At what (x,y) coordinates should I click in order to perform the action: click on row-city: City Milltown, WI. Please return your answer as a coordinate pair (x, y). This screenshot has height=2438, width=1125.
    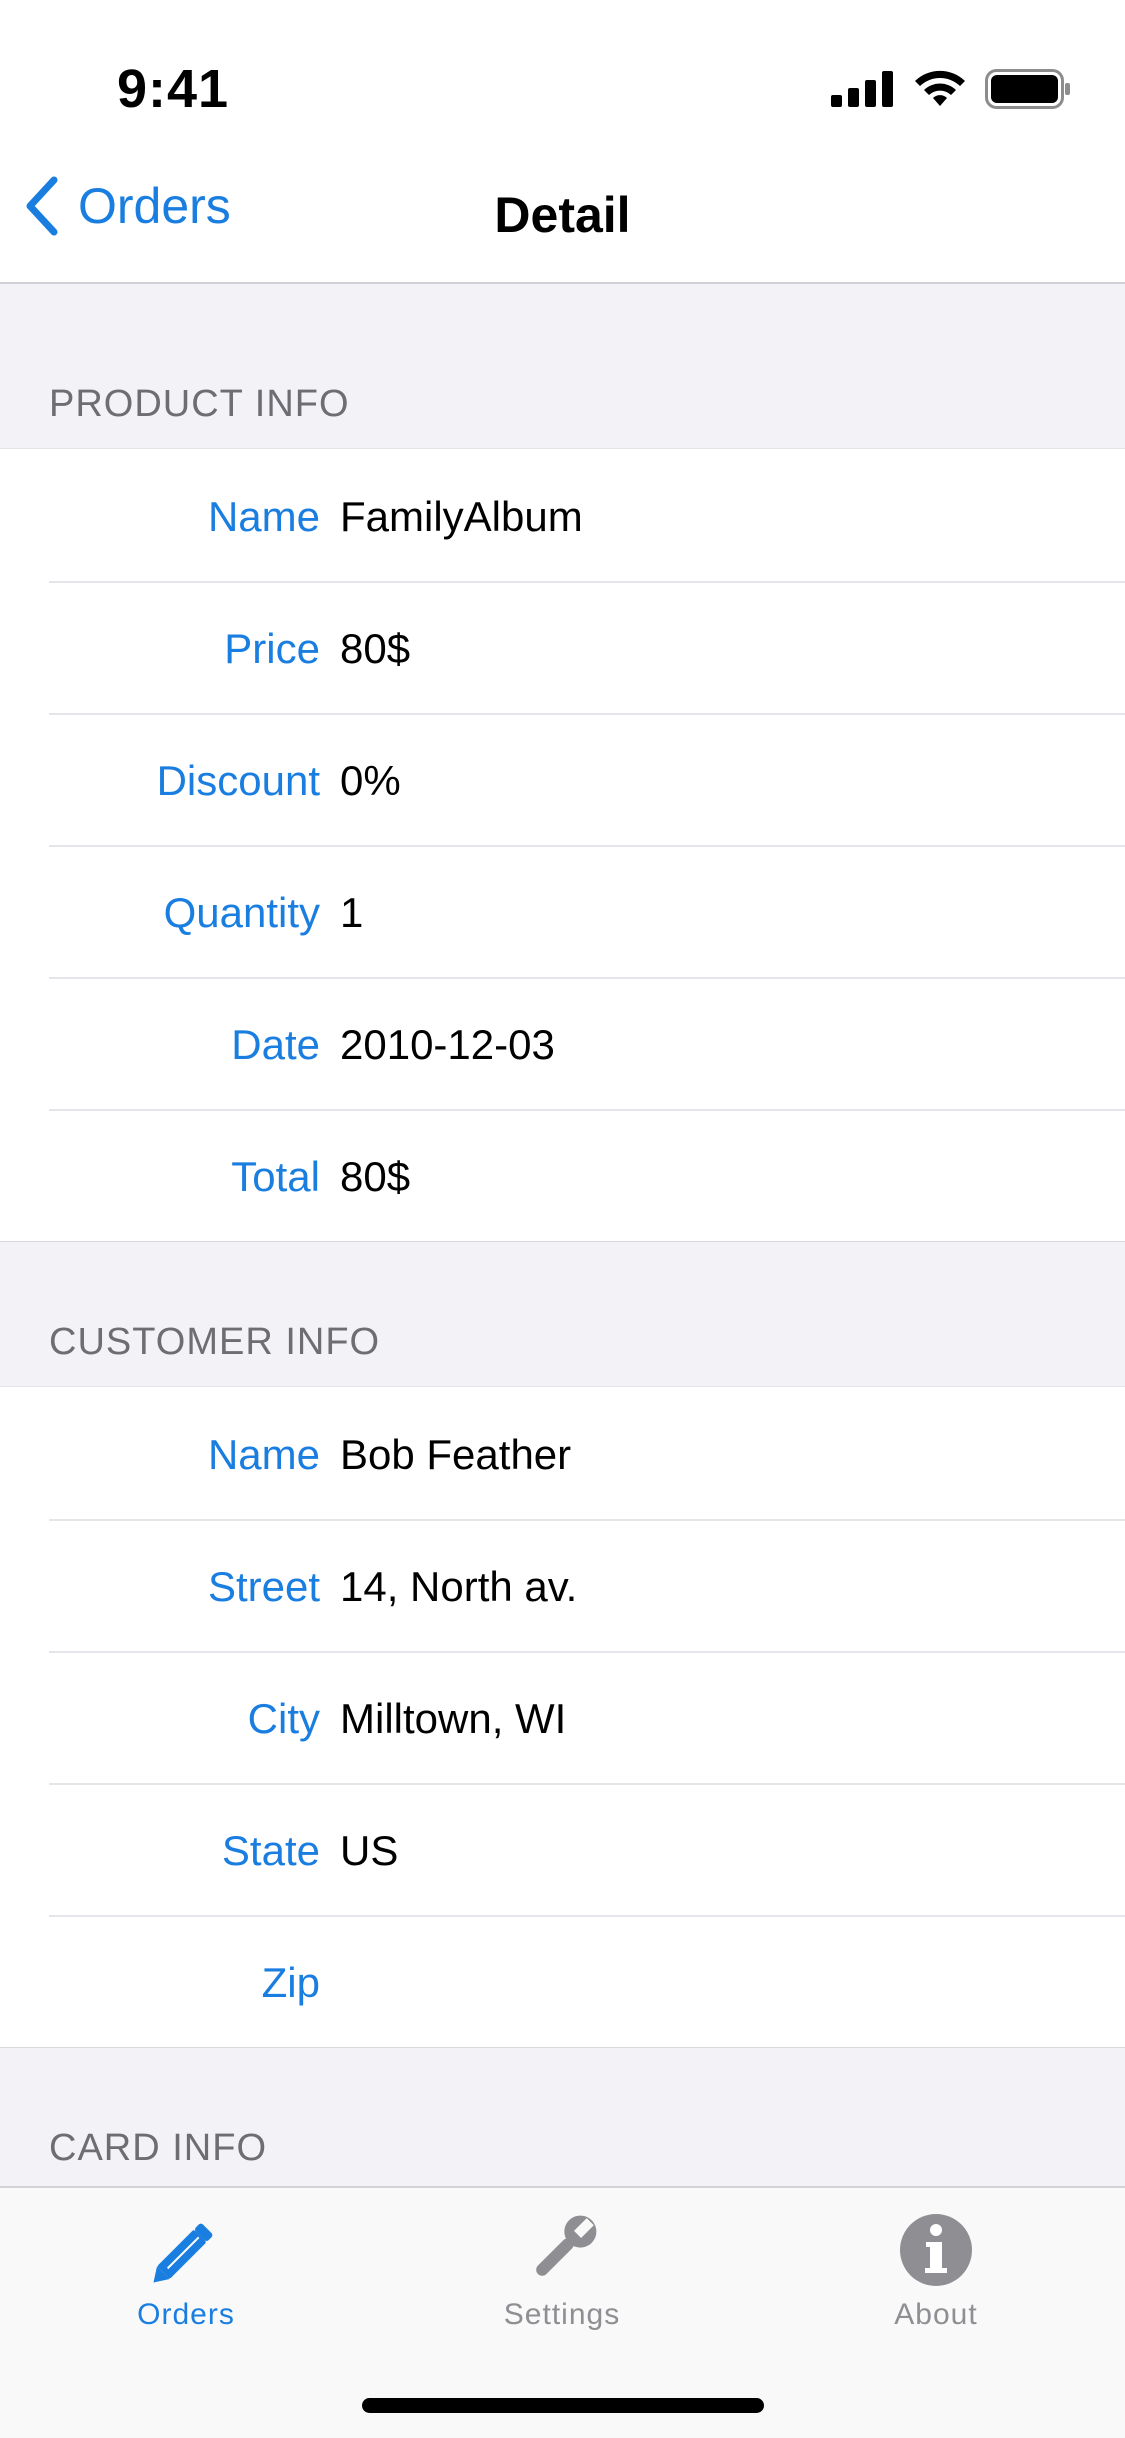
    Looking at the image, I should click on (562, 1717).